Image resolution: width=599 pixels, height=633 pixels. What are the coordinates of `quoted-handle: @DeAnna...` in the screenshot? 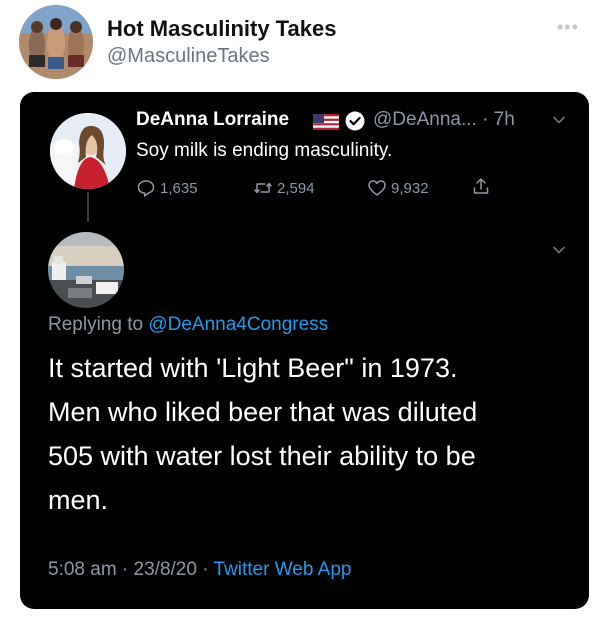 It's located at (425, 119).